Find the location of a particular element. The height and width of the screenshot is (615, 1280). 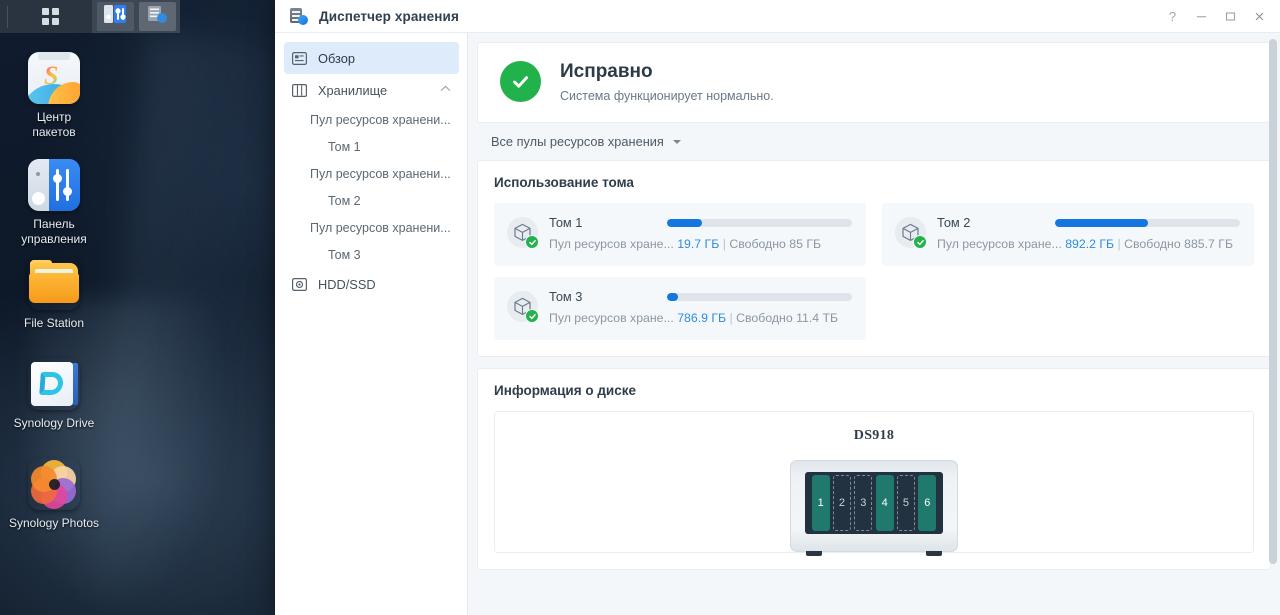

sidebar-item-label: Хранилище is located at coordinates (353, 90).